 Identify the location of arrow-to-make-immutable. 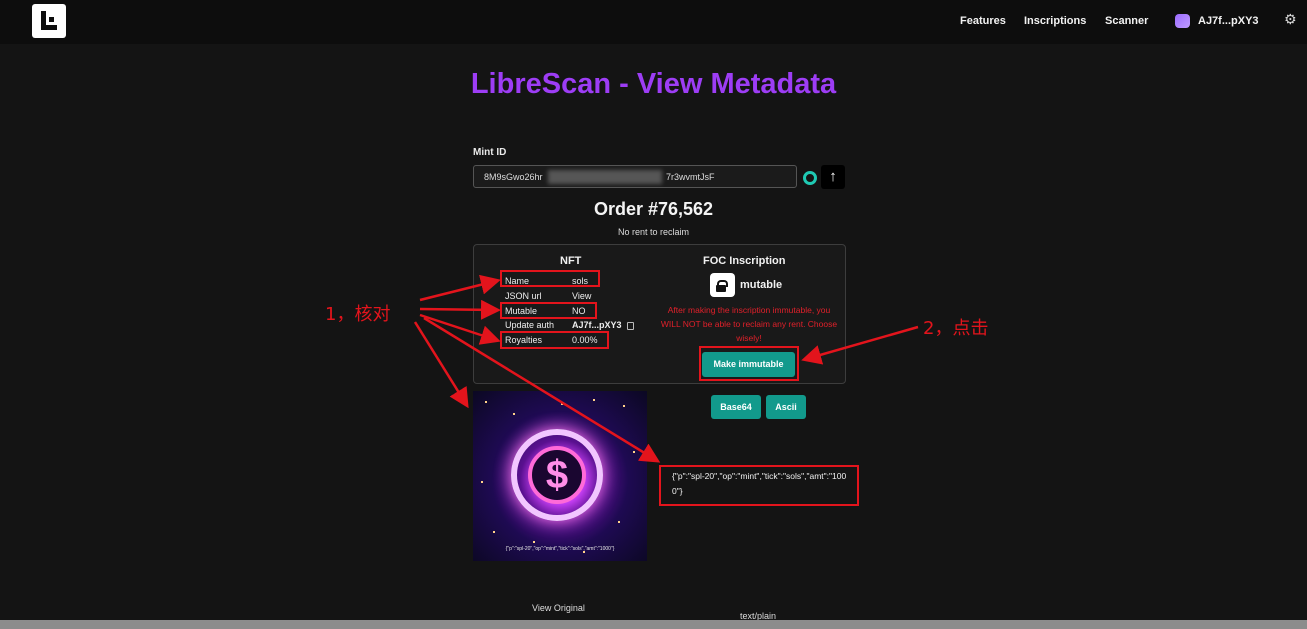
(860, 345).